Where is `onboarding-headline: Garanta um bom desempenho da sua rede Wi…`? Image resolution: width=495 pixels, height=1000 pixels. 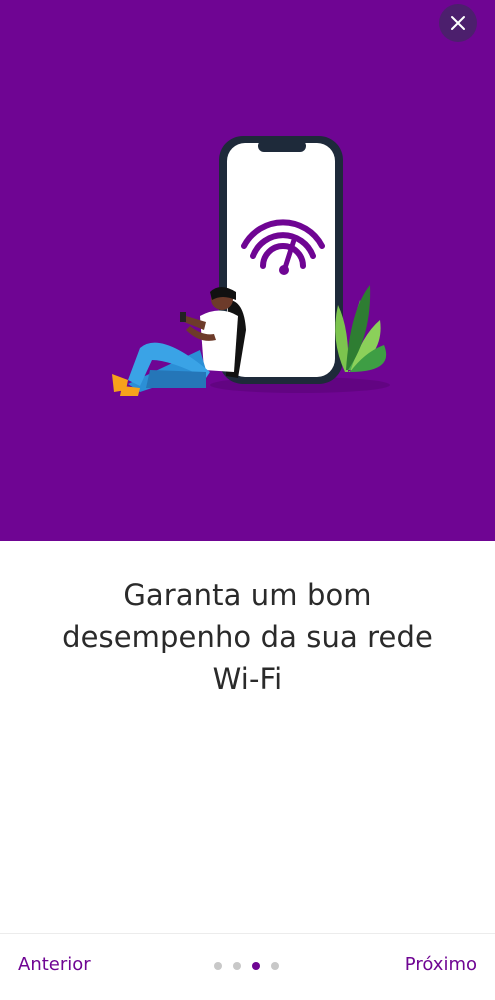
onboarding-headline: Garanta um bom desempenho da sua rede Wi… is located at coordinates (247, 637).